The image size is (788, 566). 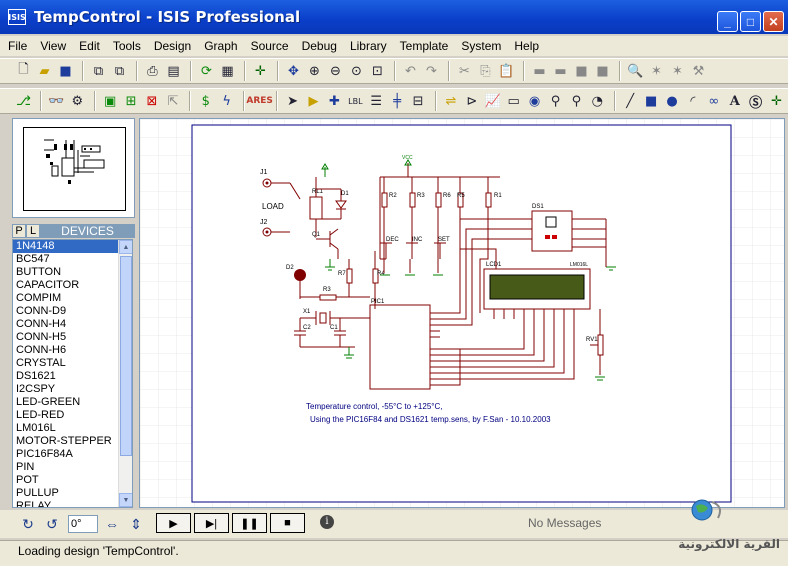 I want to click on print-icon: ⎙, so click(x=152, y=71).